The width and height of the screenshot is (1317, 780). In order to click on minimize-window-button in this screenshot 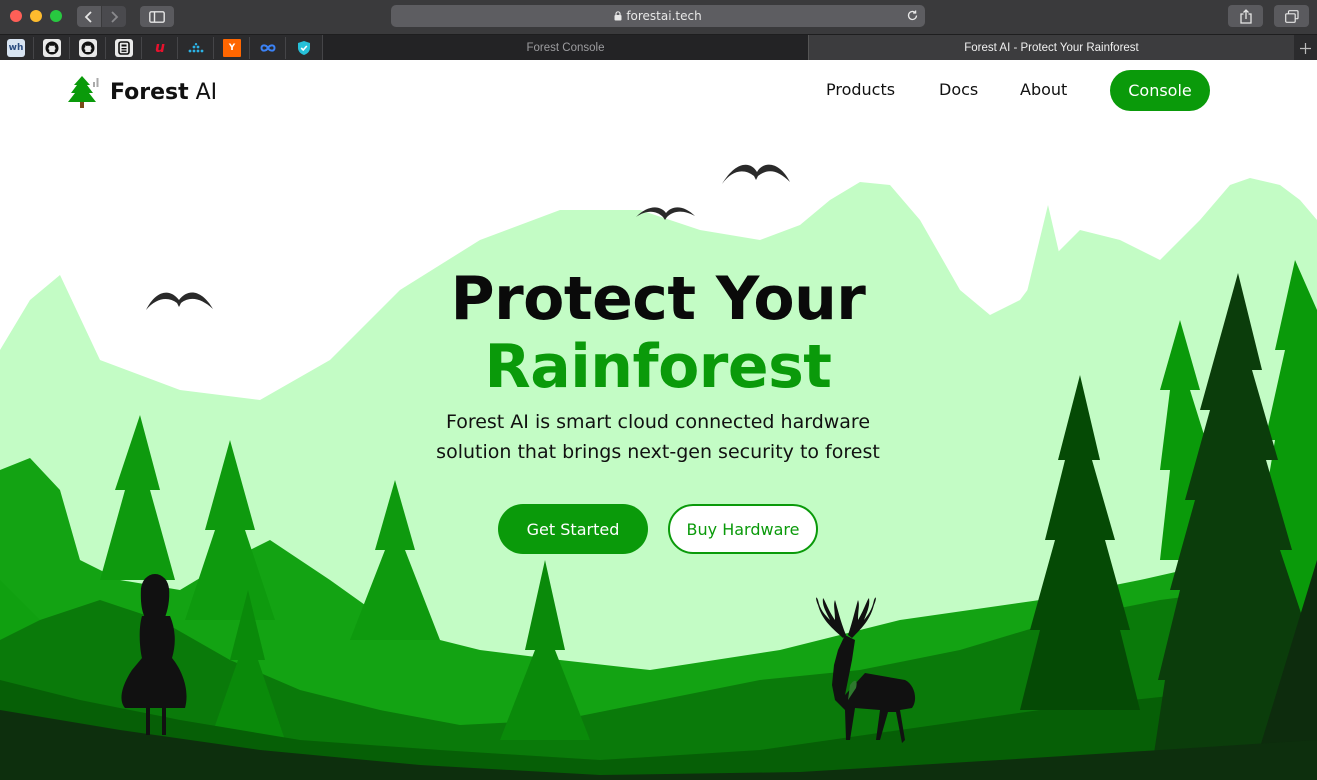, I will do `click(36, 16)`.